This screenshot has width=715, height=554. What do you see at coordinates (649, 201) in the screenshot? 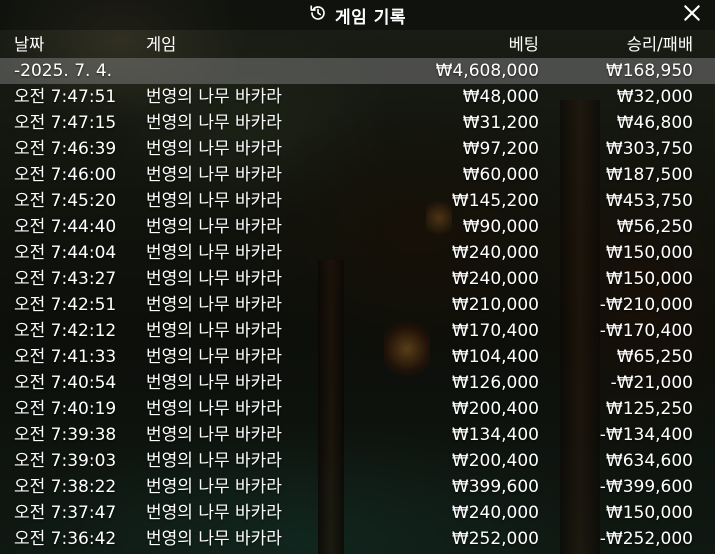
I see `row-result: ₩453,750` at bounding box center [649, 201].